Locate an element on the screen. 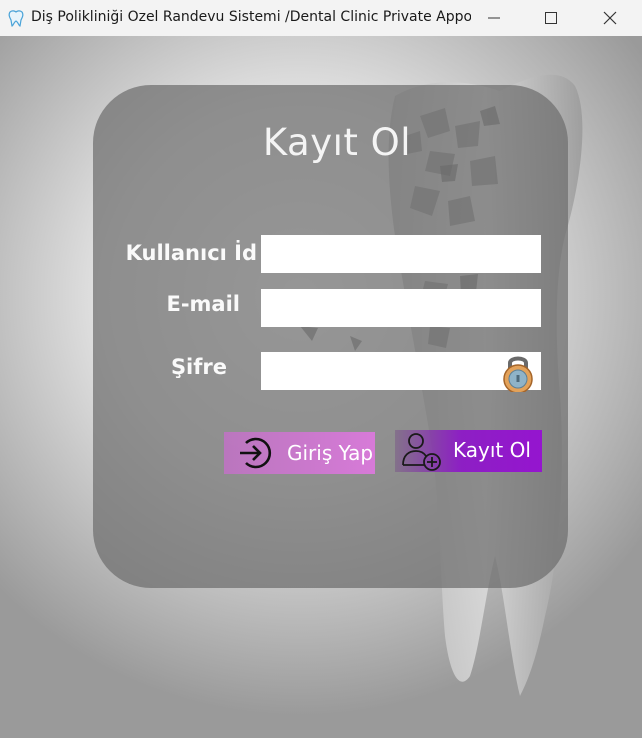 This screenshot has height=738, width=642. email-label: E-mail is located at coordinates (203, 304).